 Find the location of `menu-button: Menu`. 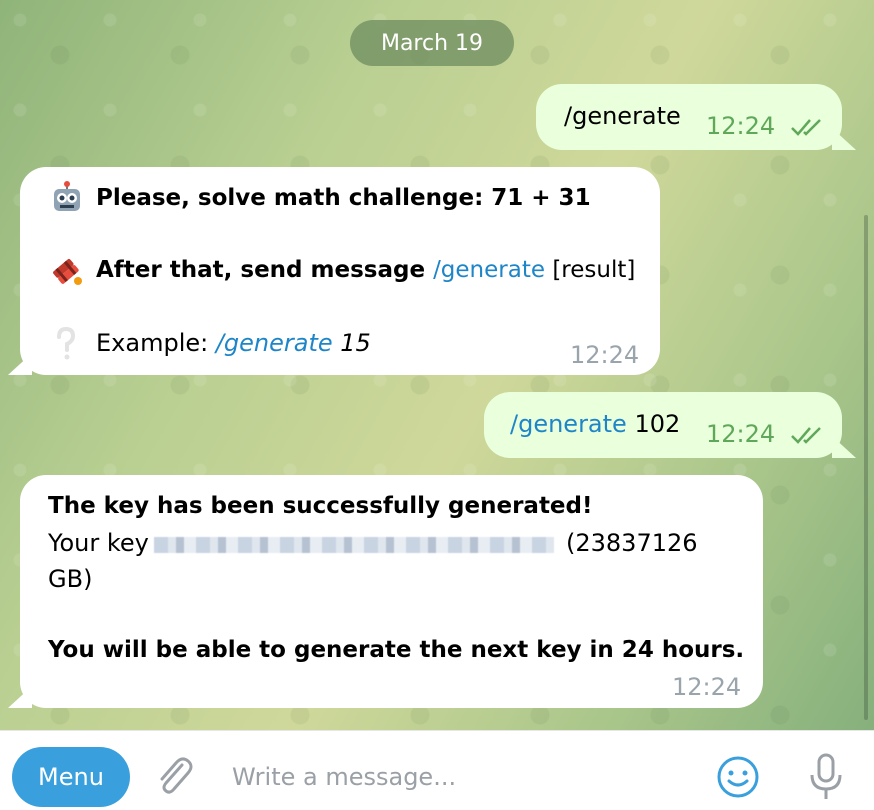

menu-button: Menu is located at coordinates (71, 777).